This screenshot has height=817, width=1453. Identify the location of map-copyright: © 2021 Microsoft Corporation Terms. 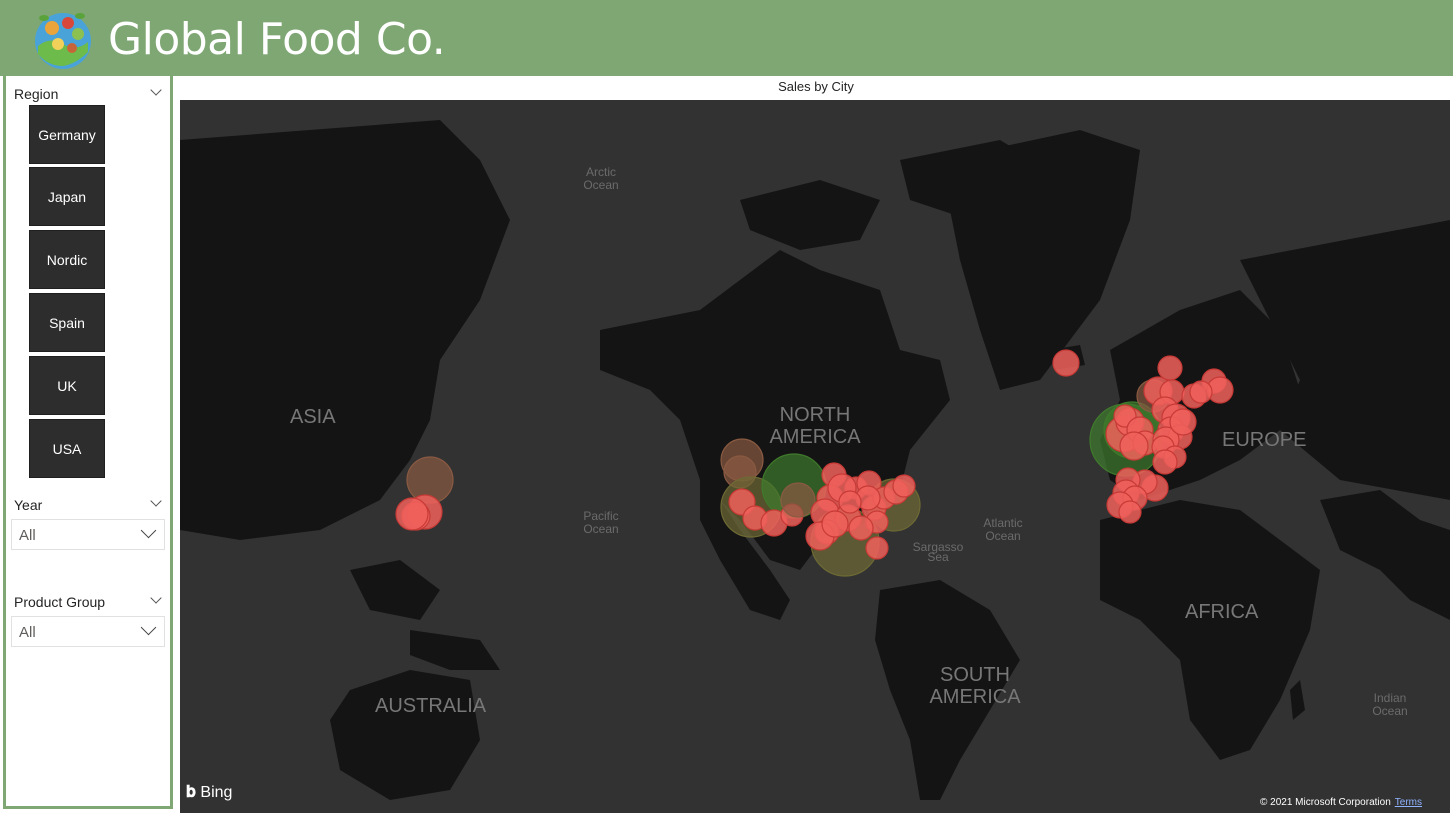
(1341, 802).